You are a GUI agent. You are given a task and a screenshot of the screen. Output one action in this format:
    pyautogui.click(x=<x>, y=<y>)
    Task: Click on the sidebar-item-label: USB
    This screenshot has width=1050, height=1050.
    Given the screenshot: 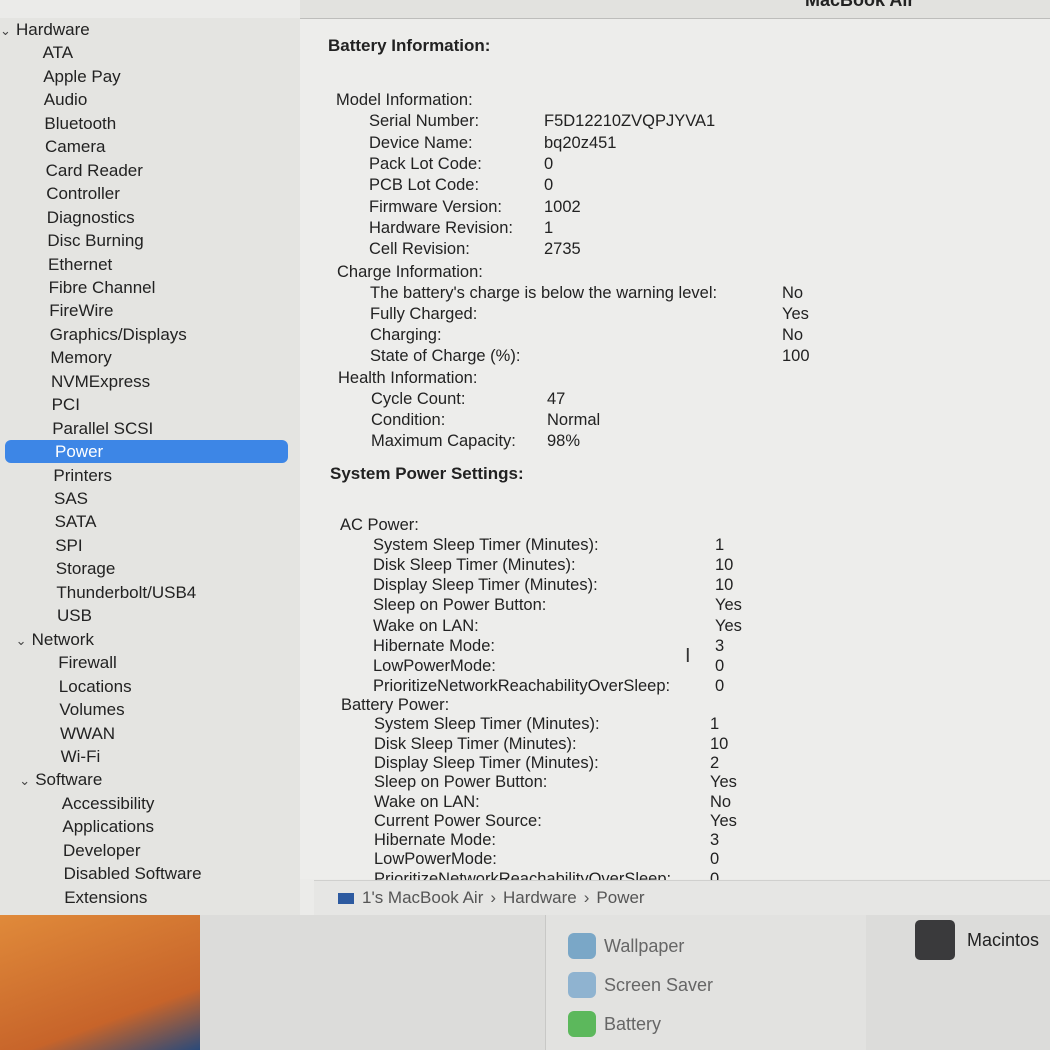 What is the action you would take?
    pyautogui.click(x=74, y=616)
    